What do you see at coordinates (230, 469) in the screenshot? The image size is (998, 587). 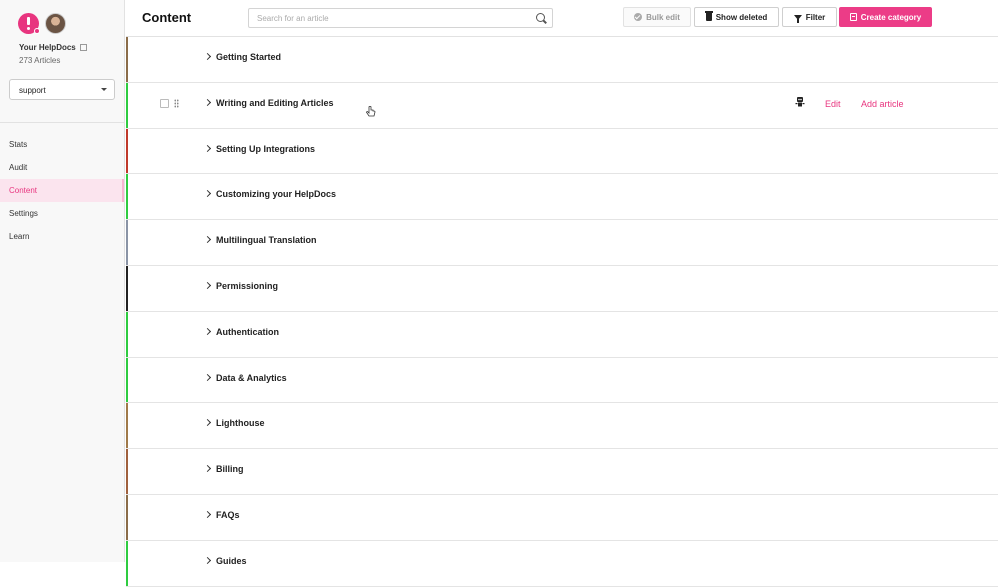 I see `category-title: Billing` at bounding box center [230, 469].